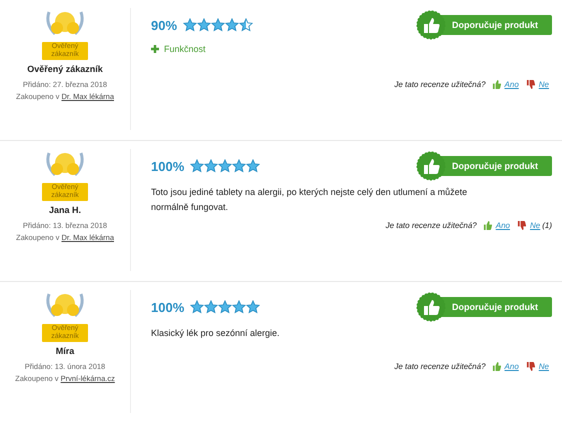  I want to click on review-text: Toto jsou jediné tablety na alergii, po kterých nejste celý den utlumení a můžete normálně fungovat., so click(309, 200).